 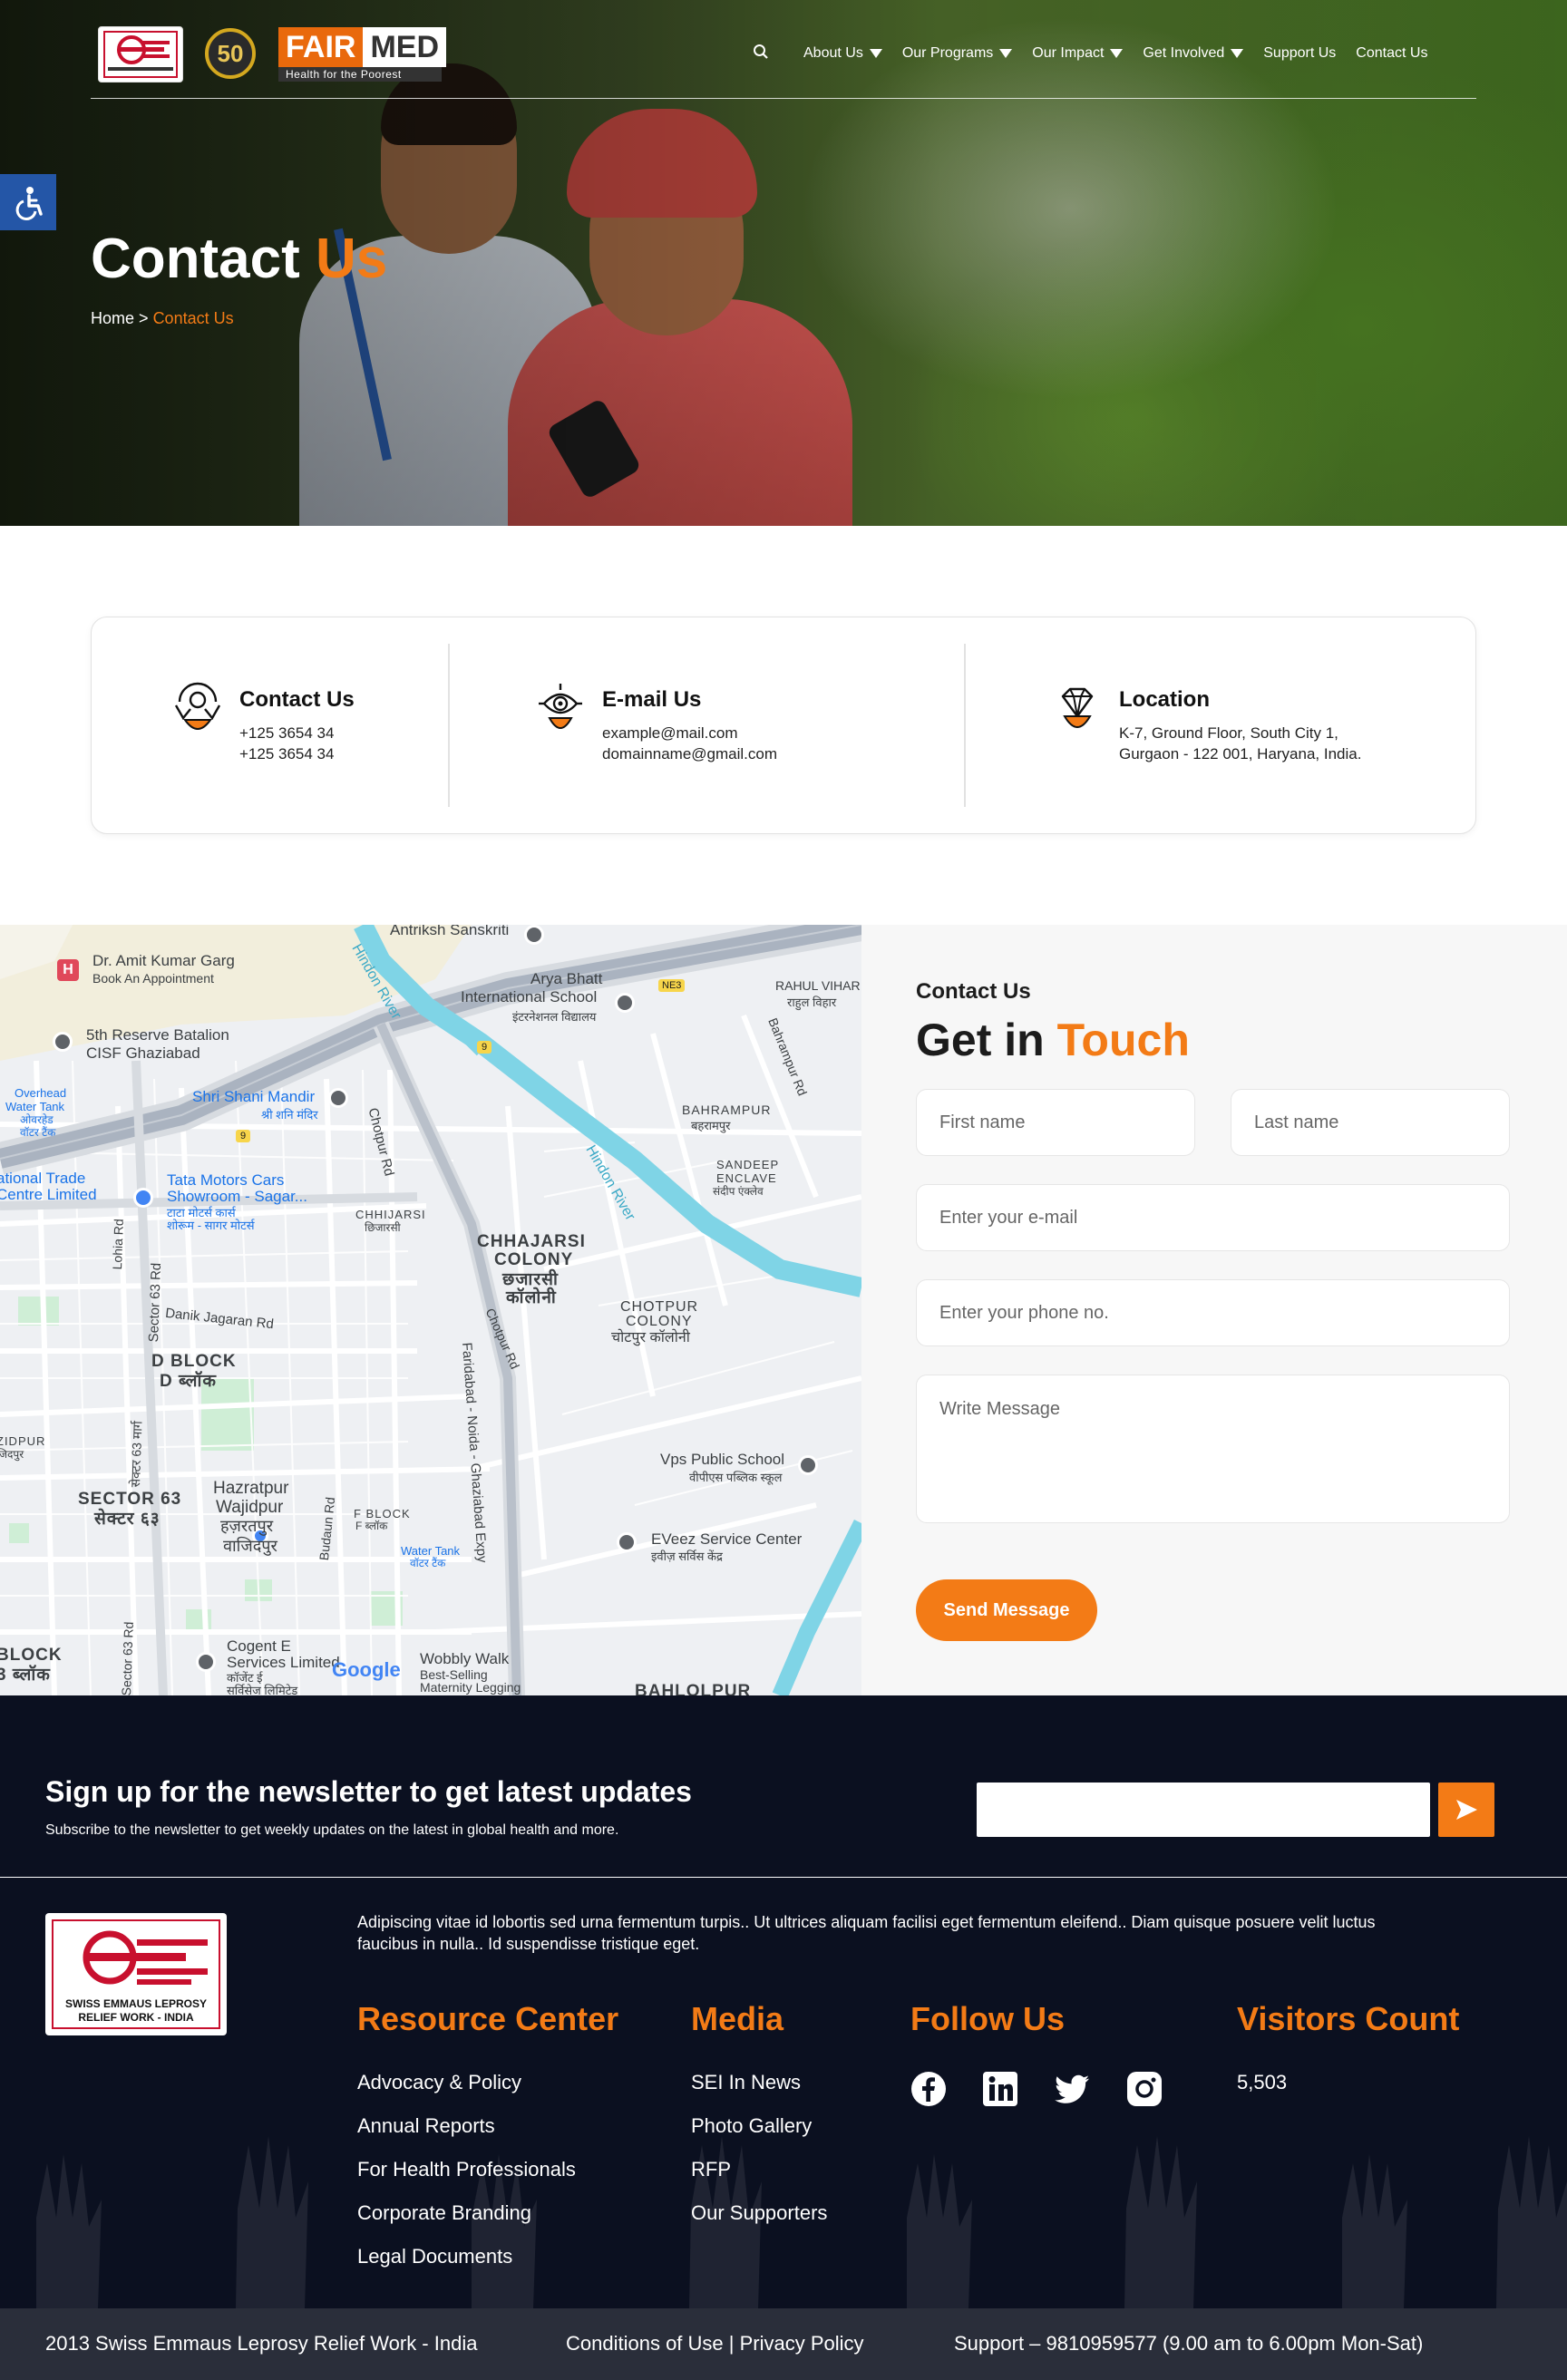 I want to click on accessibility-button, so click(x=28, y=202).